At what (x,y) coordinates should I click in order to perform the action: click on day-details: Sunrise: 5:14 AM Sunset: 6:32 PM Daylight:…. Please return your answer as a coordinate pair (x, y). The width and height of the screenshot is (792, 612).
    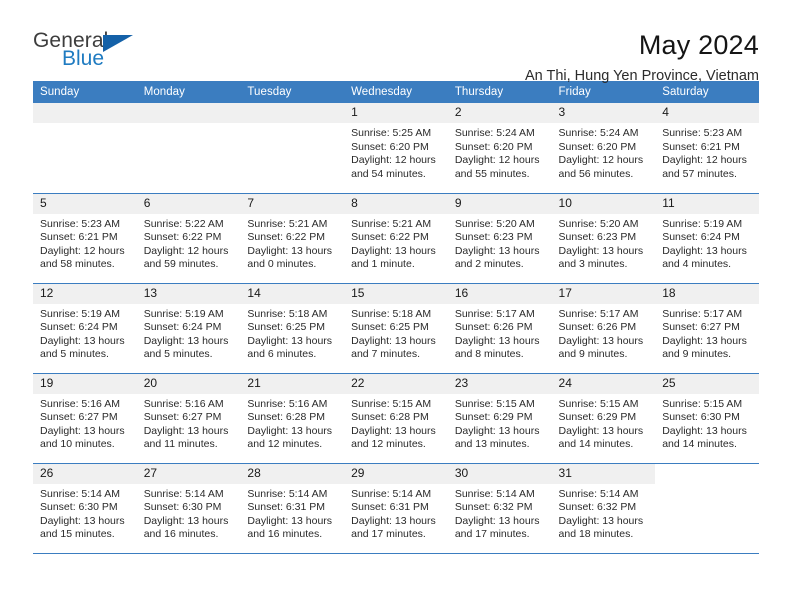
    Looking at the image, I should click on (500, 513).